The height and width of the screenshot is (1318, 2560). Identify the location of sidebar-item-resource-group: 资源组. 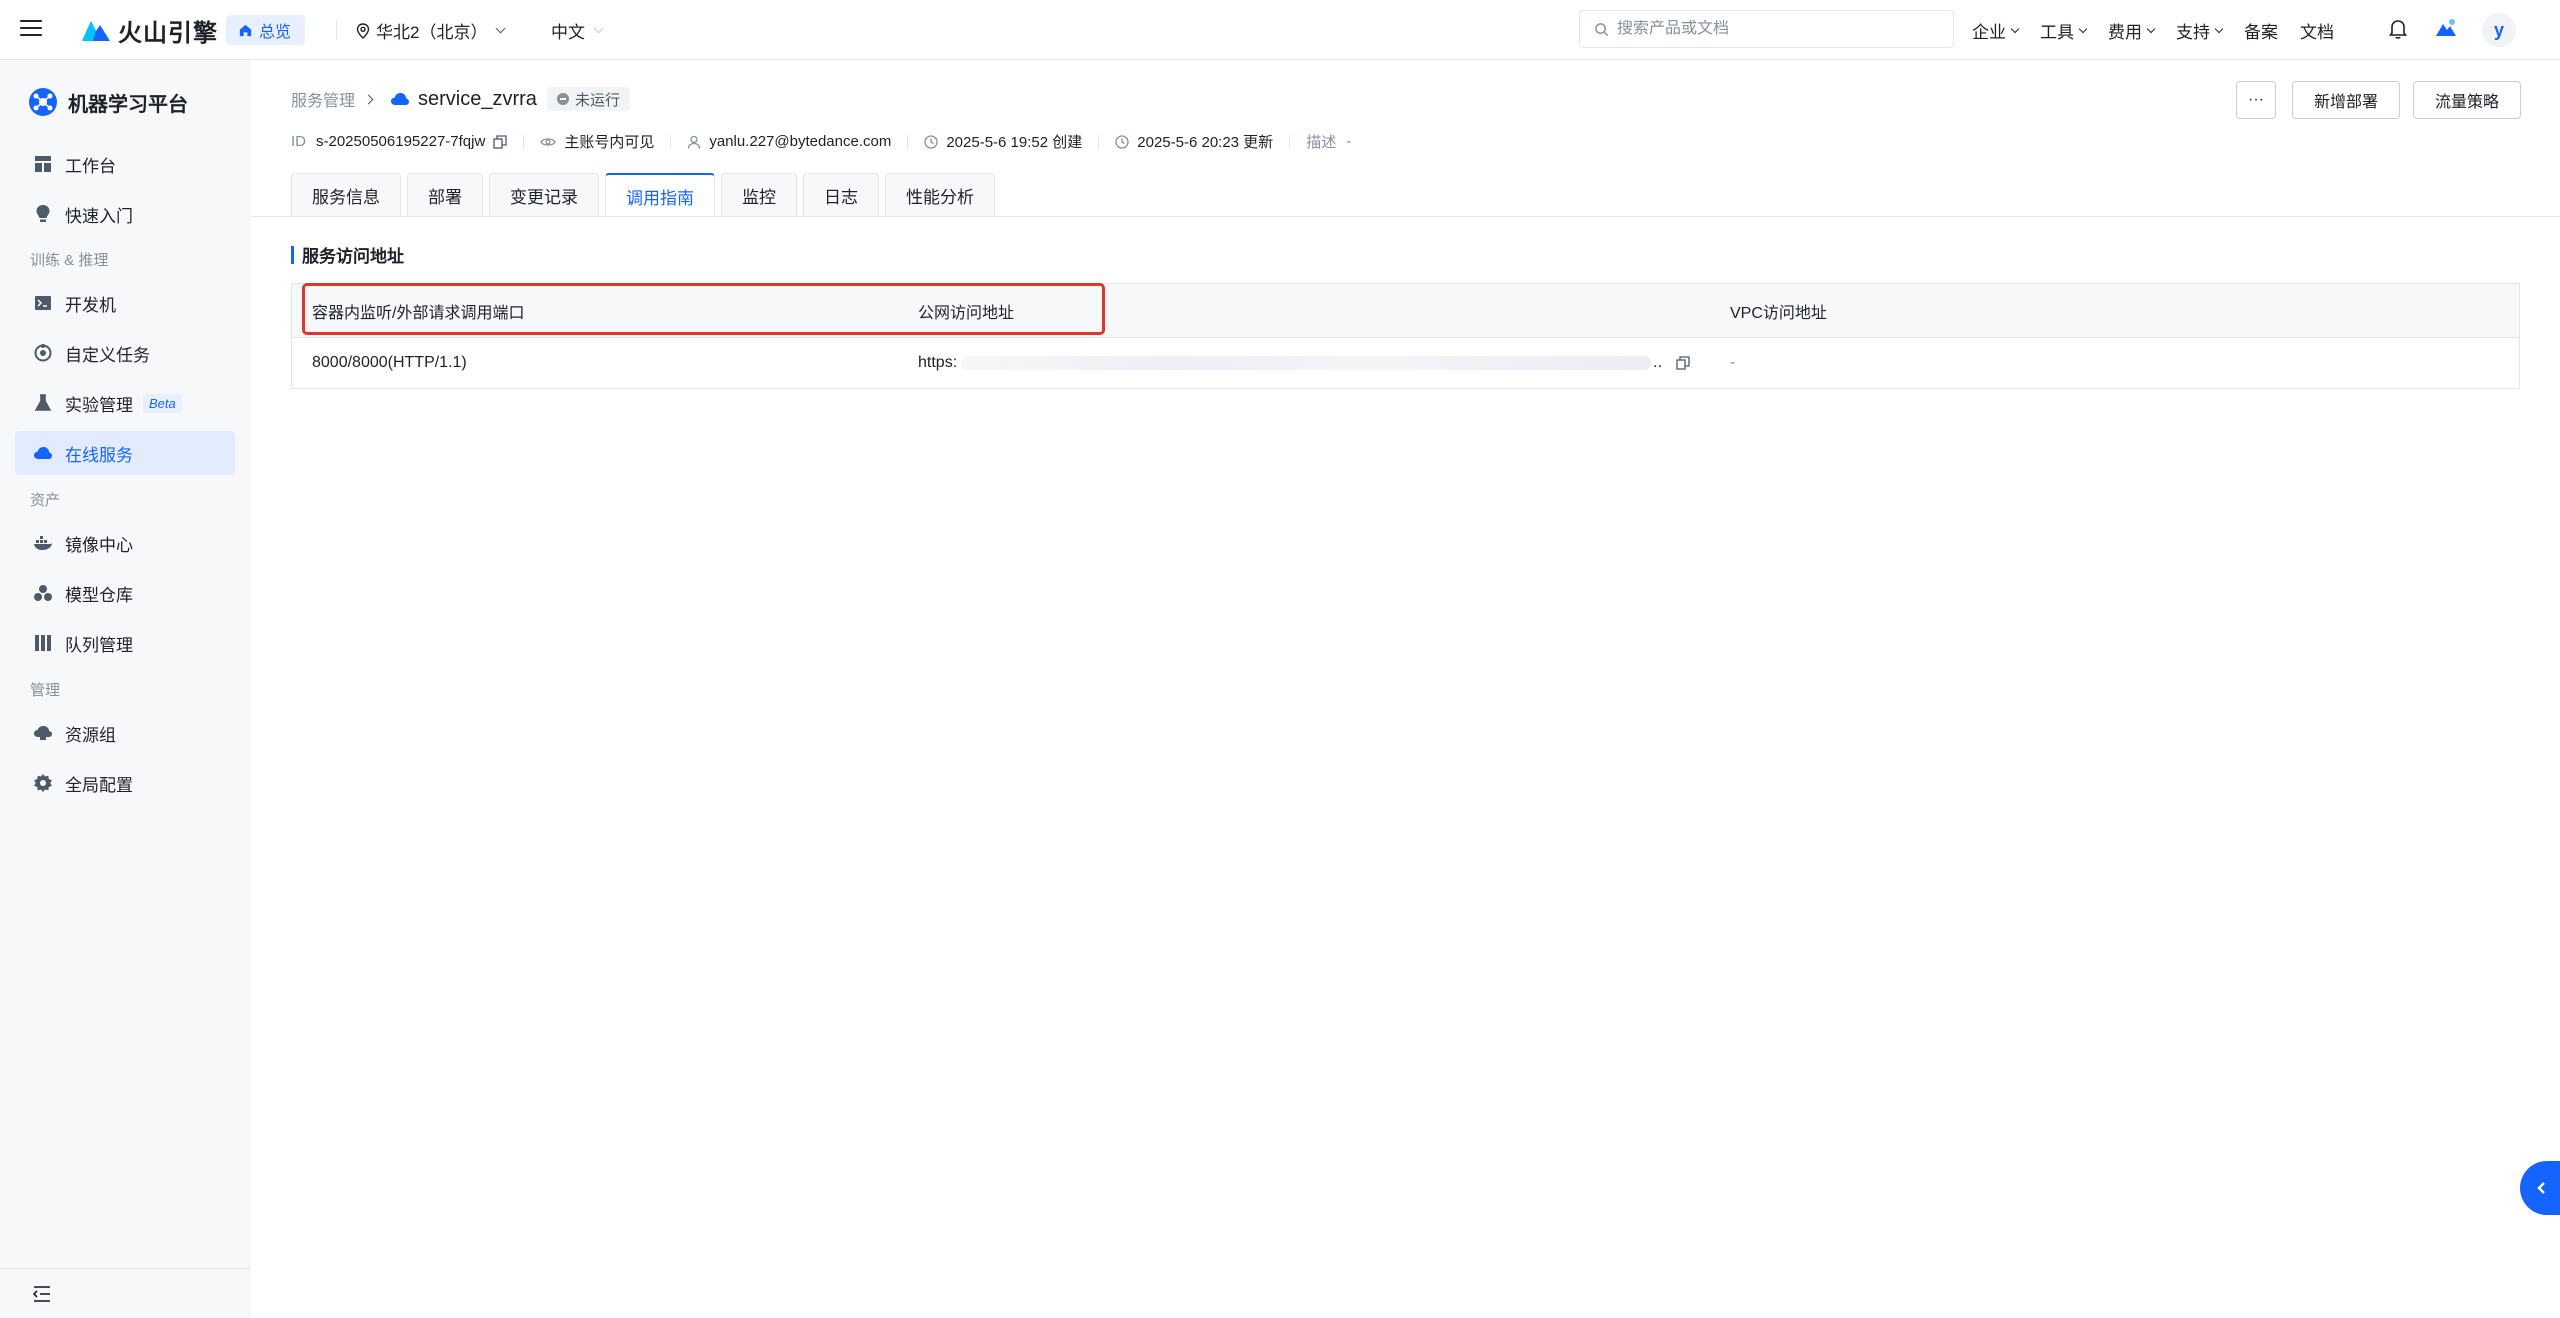
(125, 733).